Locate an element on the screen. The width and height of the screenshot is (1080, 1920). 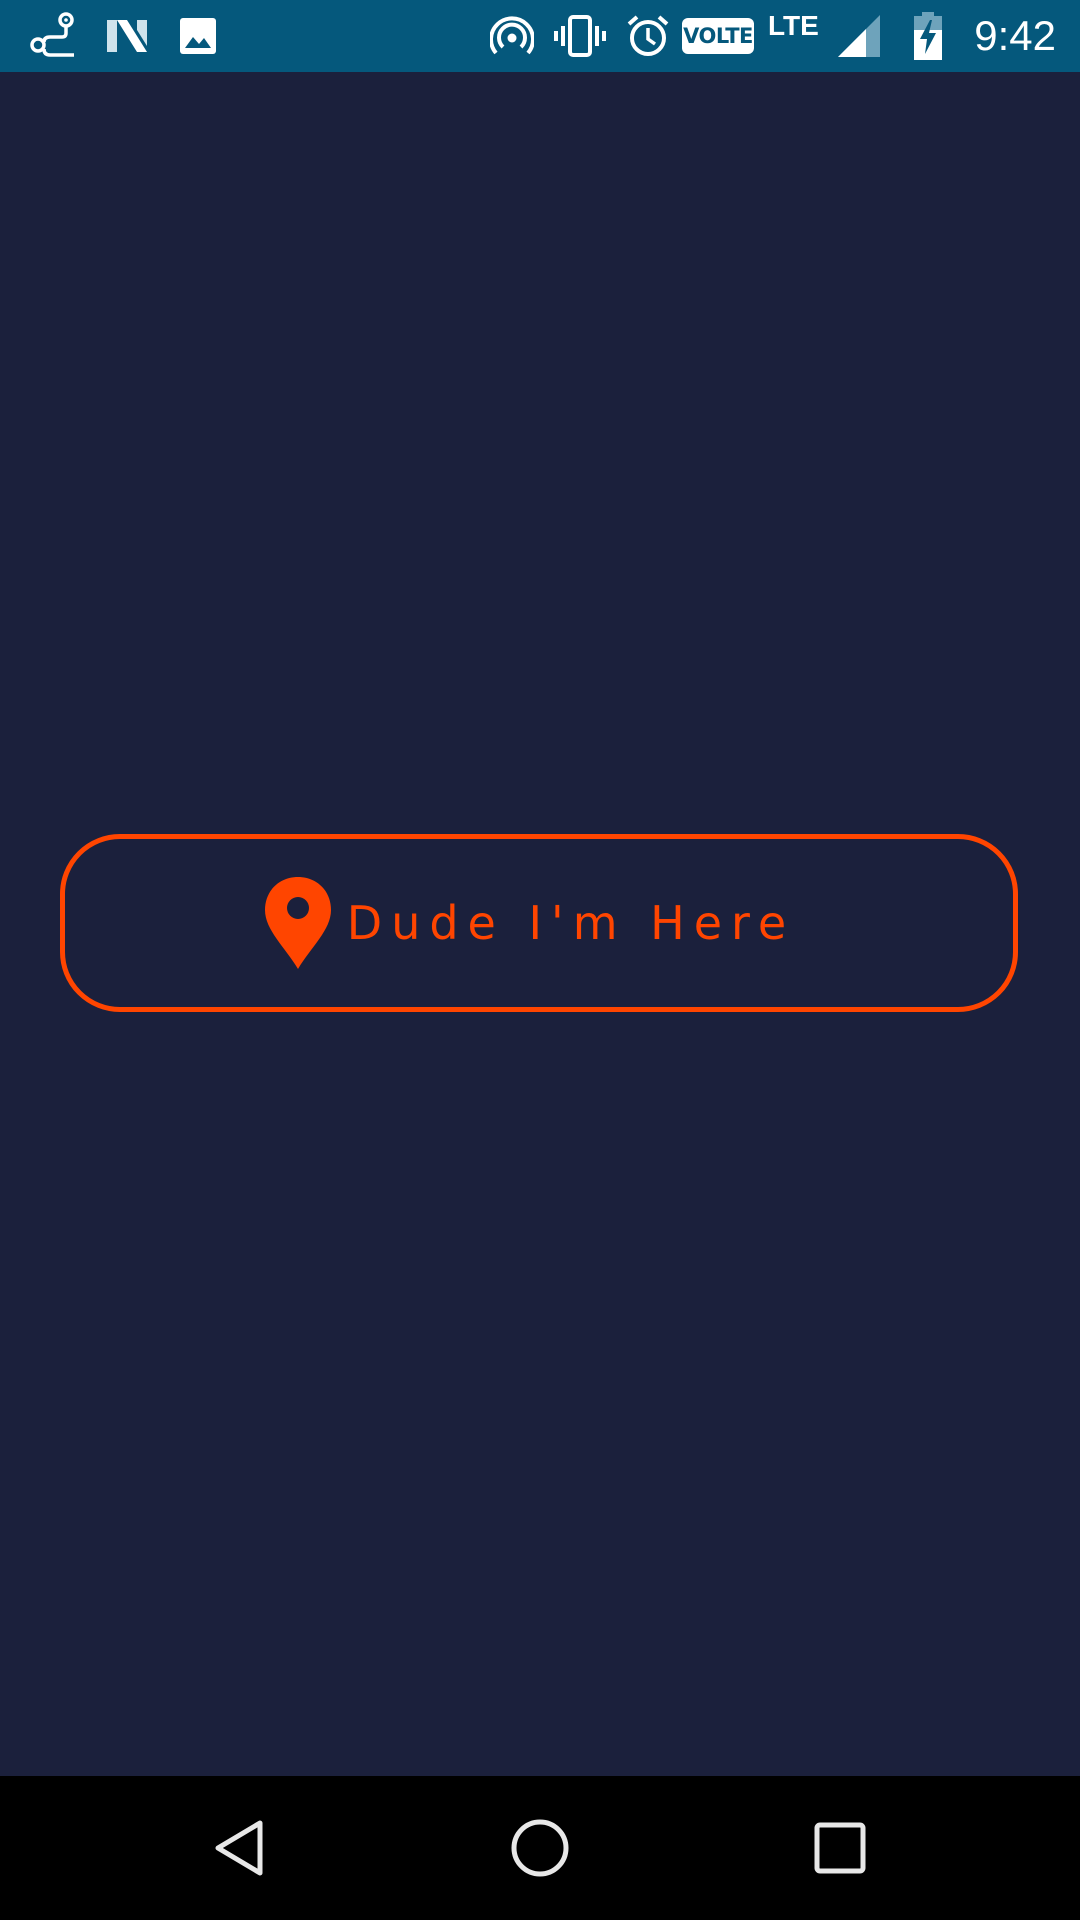
back-button is located at coordinates (240, 1848).